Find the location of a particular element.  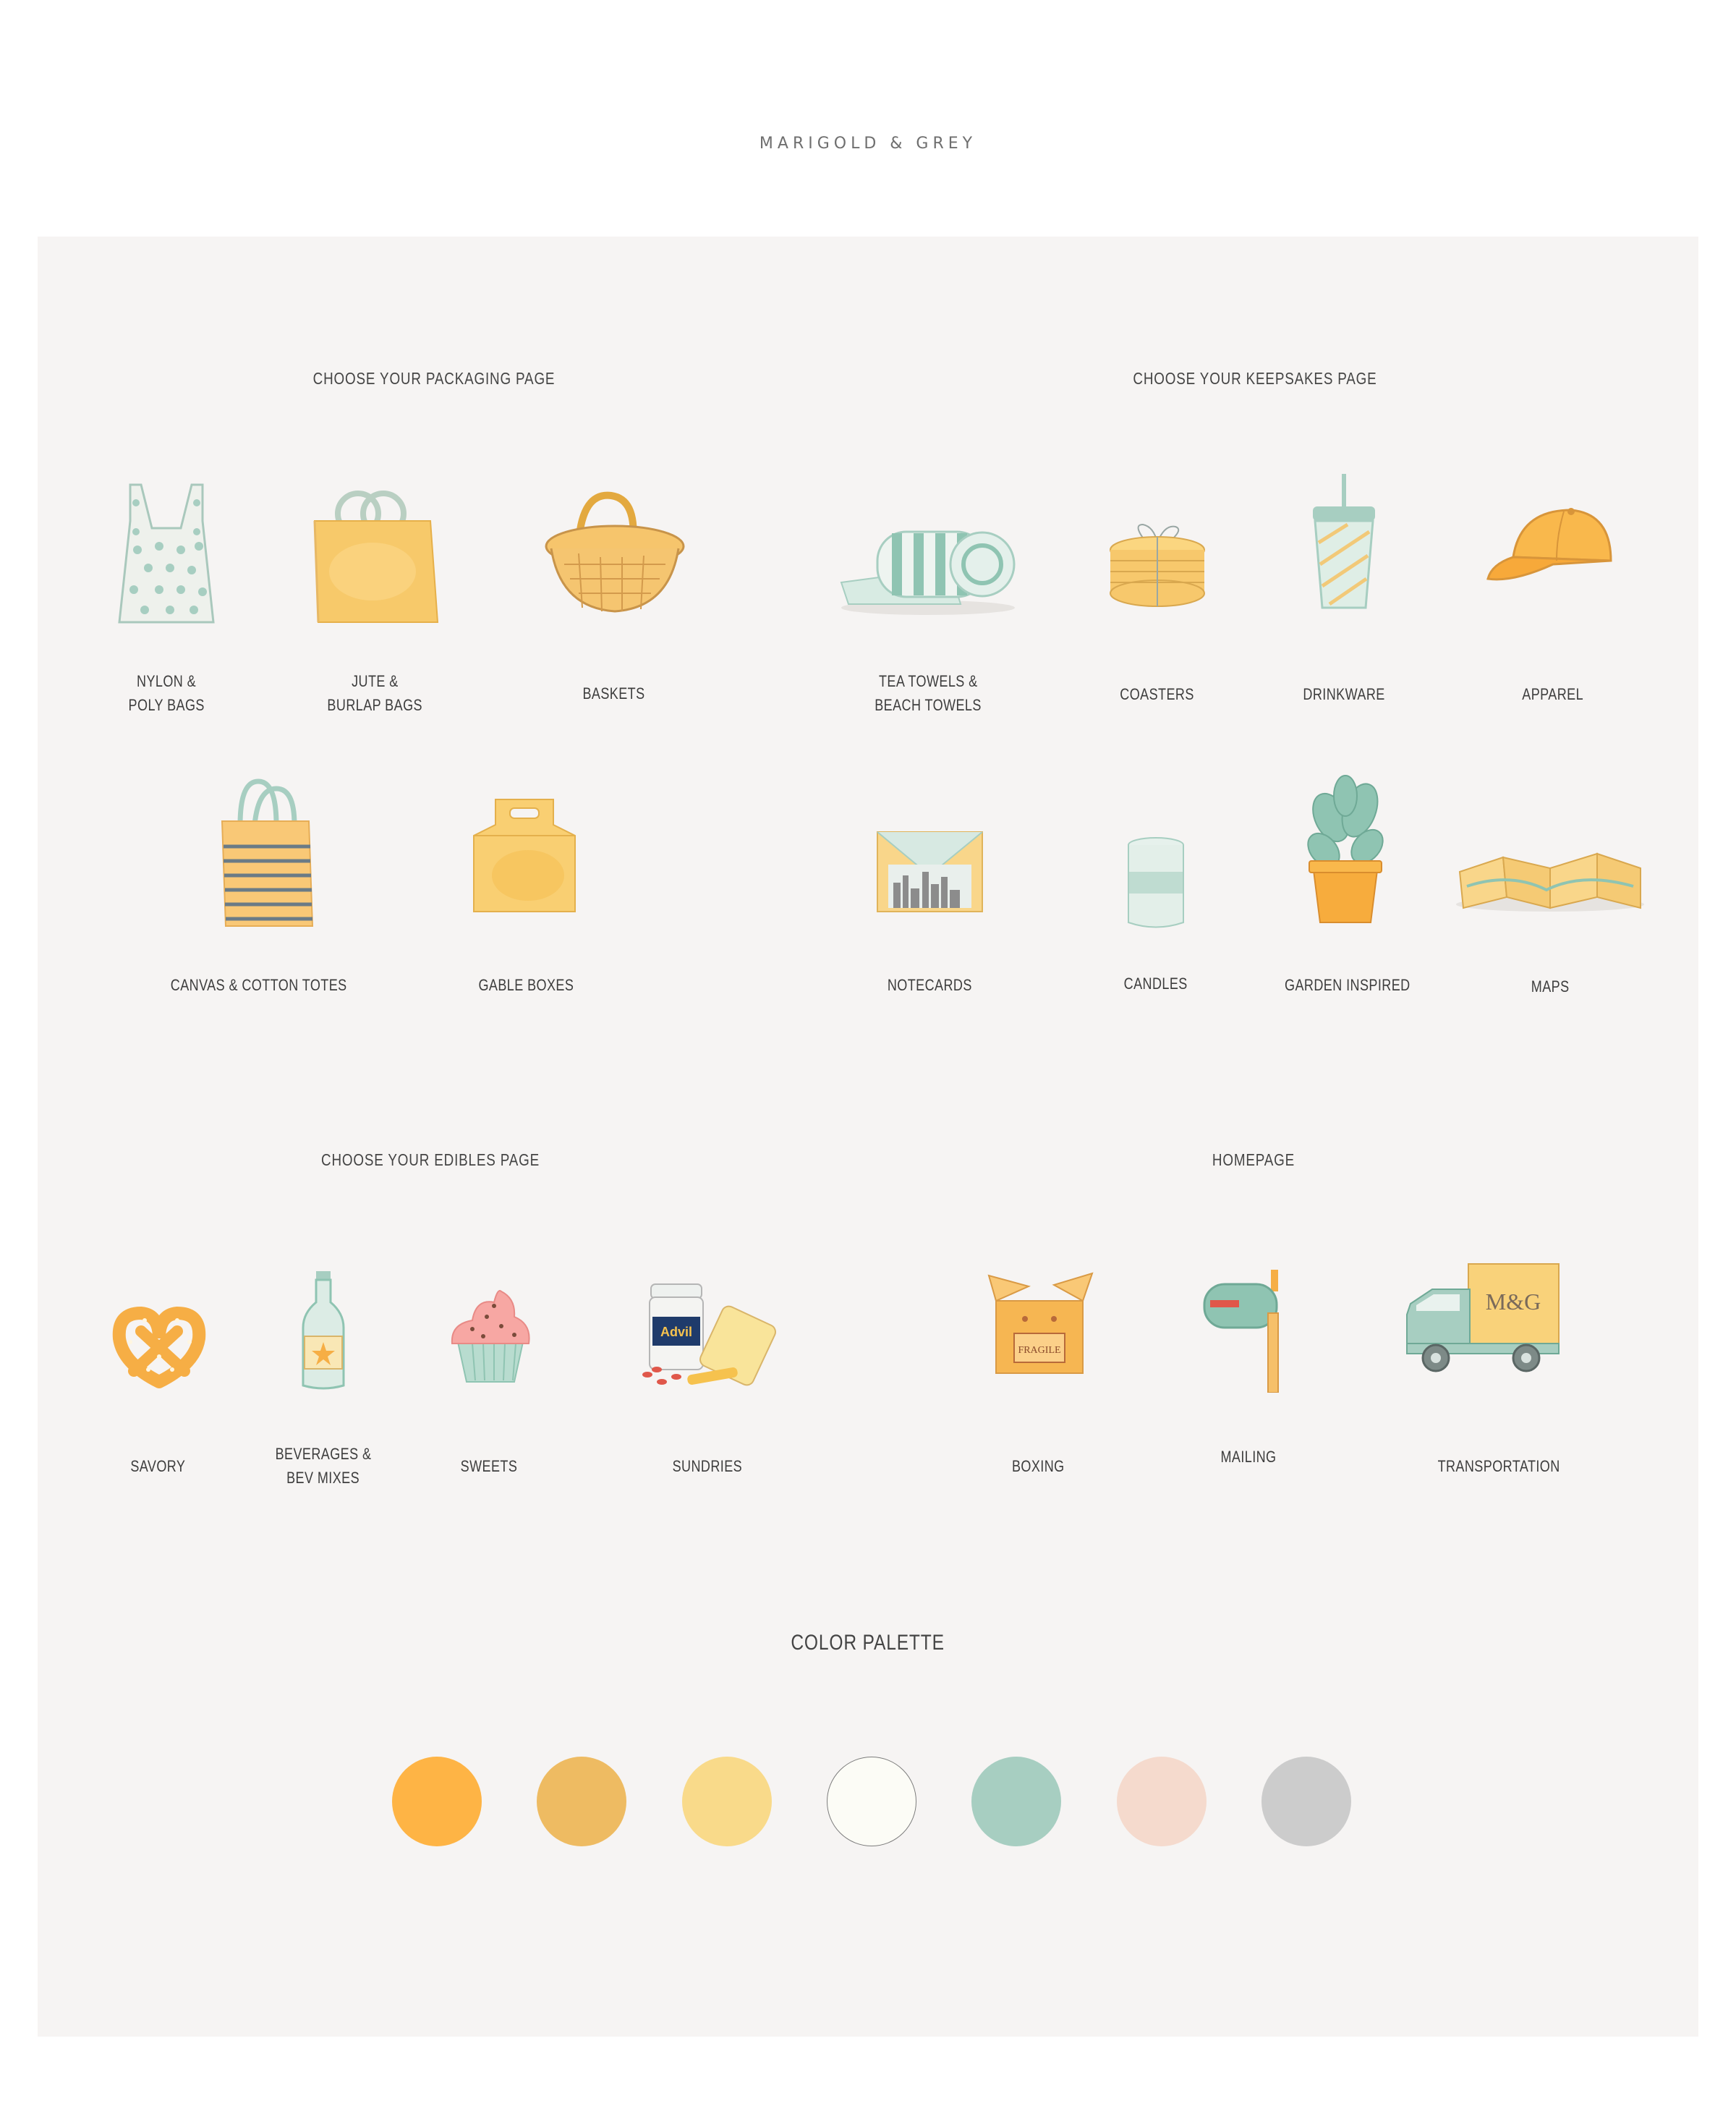

packaging-item-baskets is located at coordinates (614, 553).